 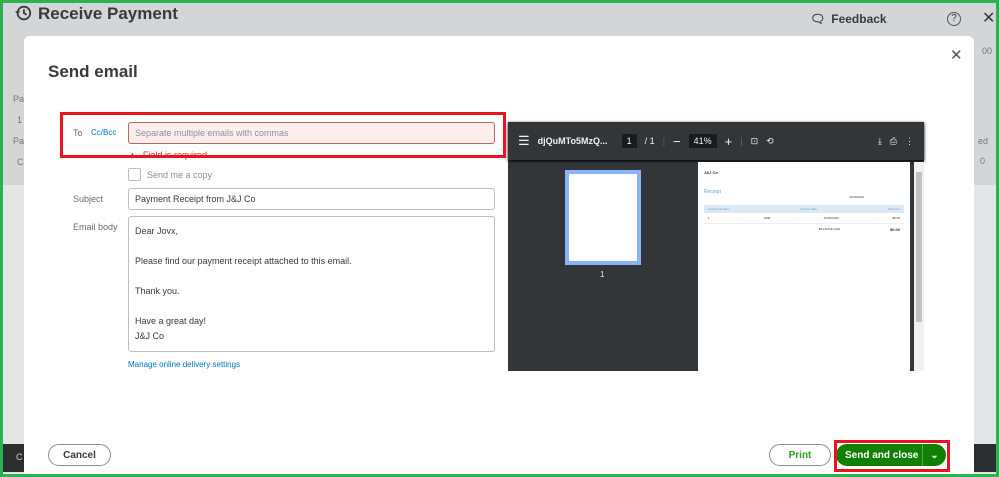 I want to click on doc-table-header: Invoice Number Invoice Date Payment, so click(x=804, y=209).